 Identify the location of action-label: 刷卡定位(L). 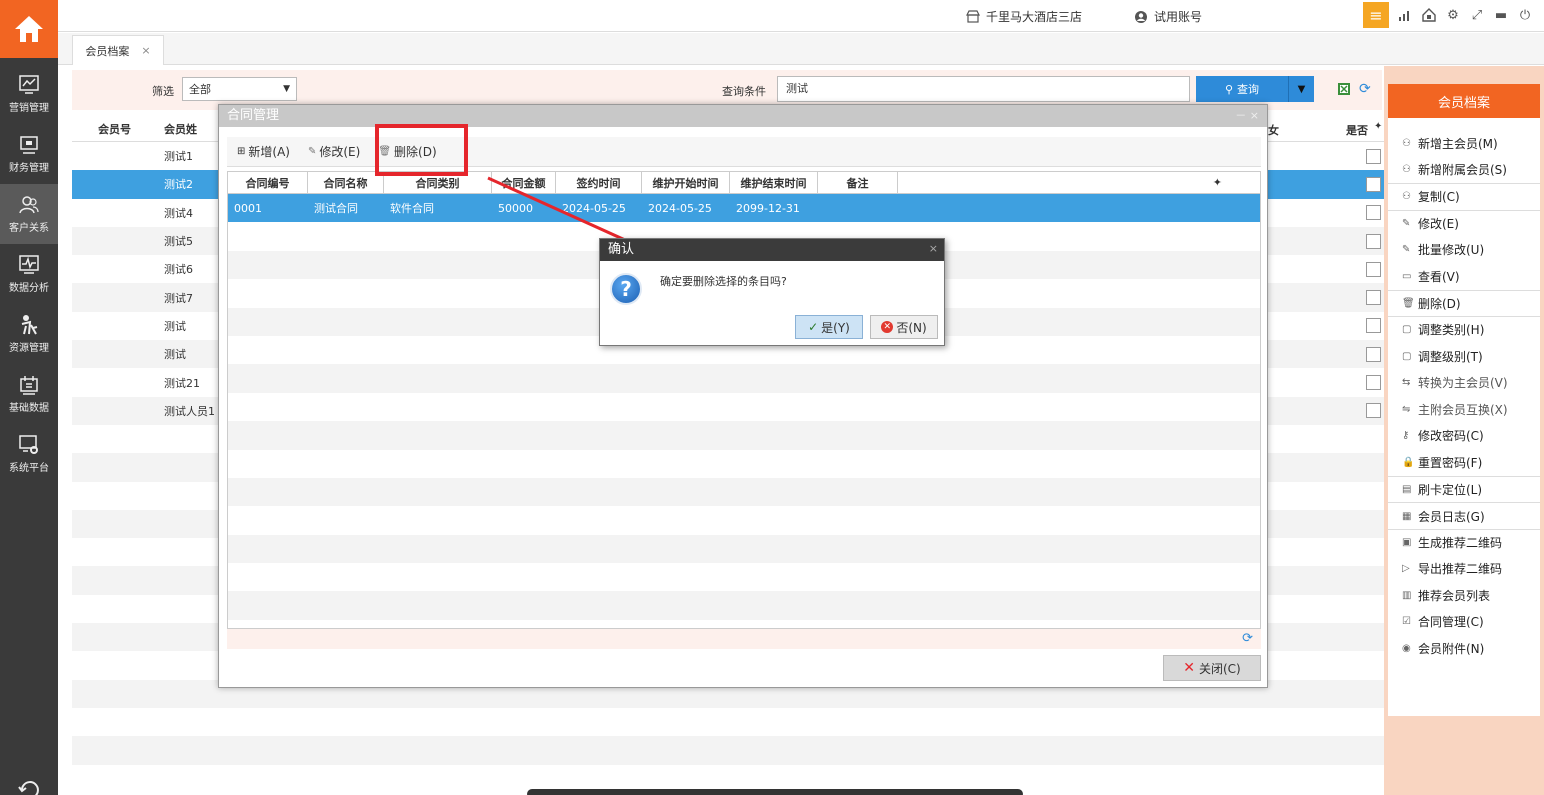
(1450, 490).